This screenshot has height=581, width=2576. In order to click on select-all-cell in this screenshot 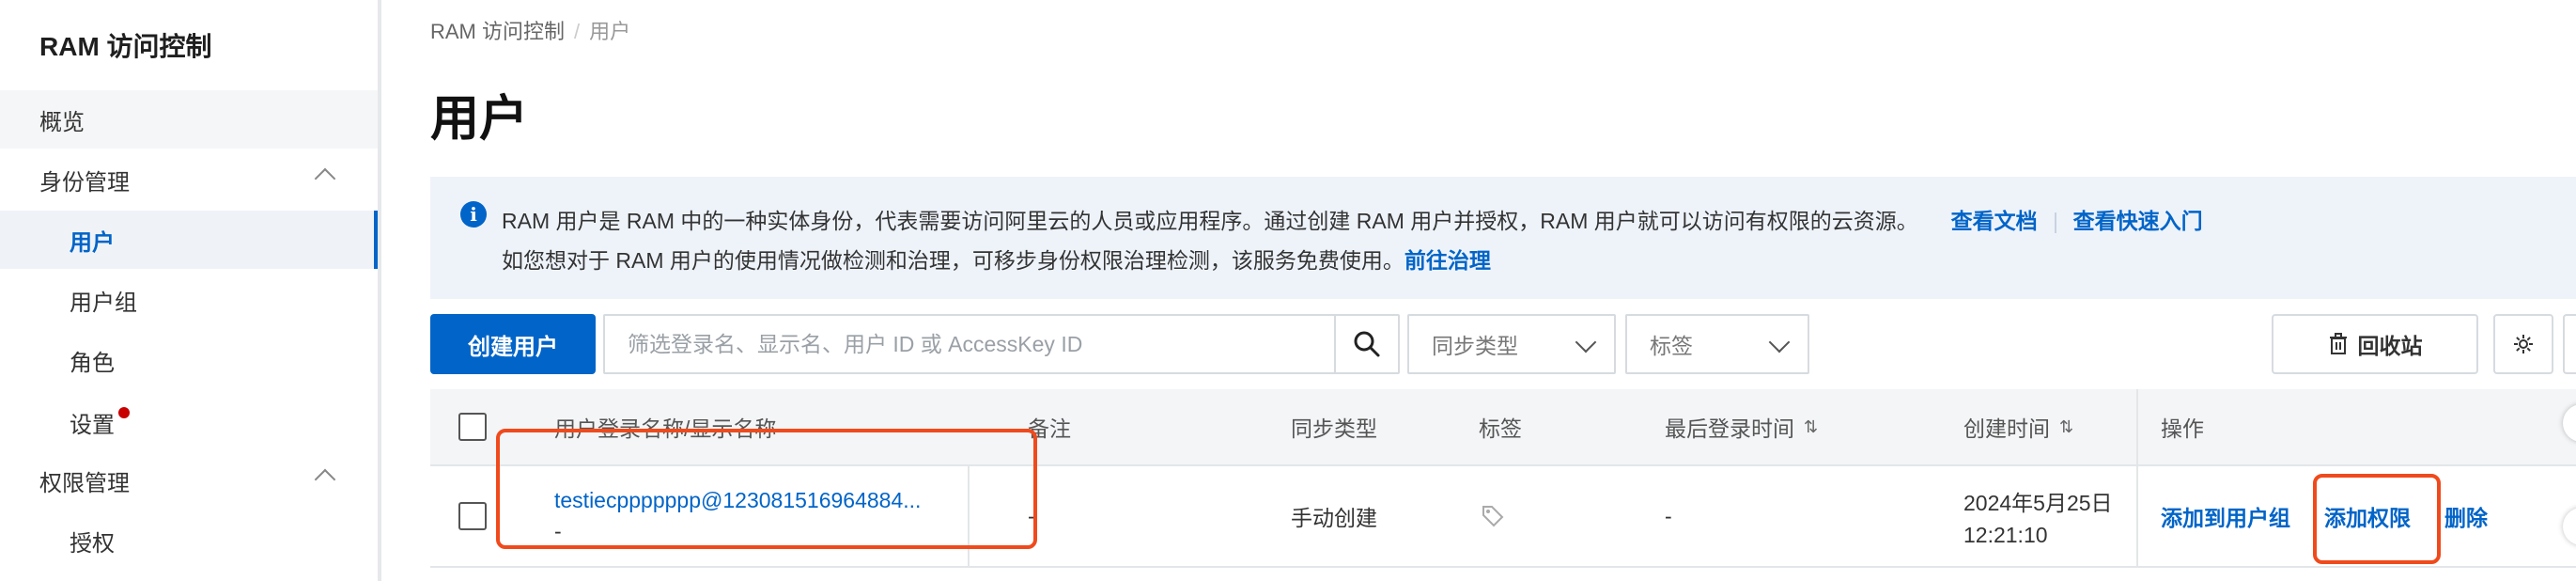, I will do `click(473, 426)`.